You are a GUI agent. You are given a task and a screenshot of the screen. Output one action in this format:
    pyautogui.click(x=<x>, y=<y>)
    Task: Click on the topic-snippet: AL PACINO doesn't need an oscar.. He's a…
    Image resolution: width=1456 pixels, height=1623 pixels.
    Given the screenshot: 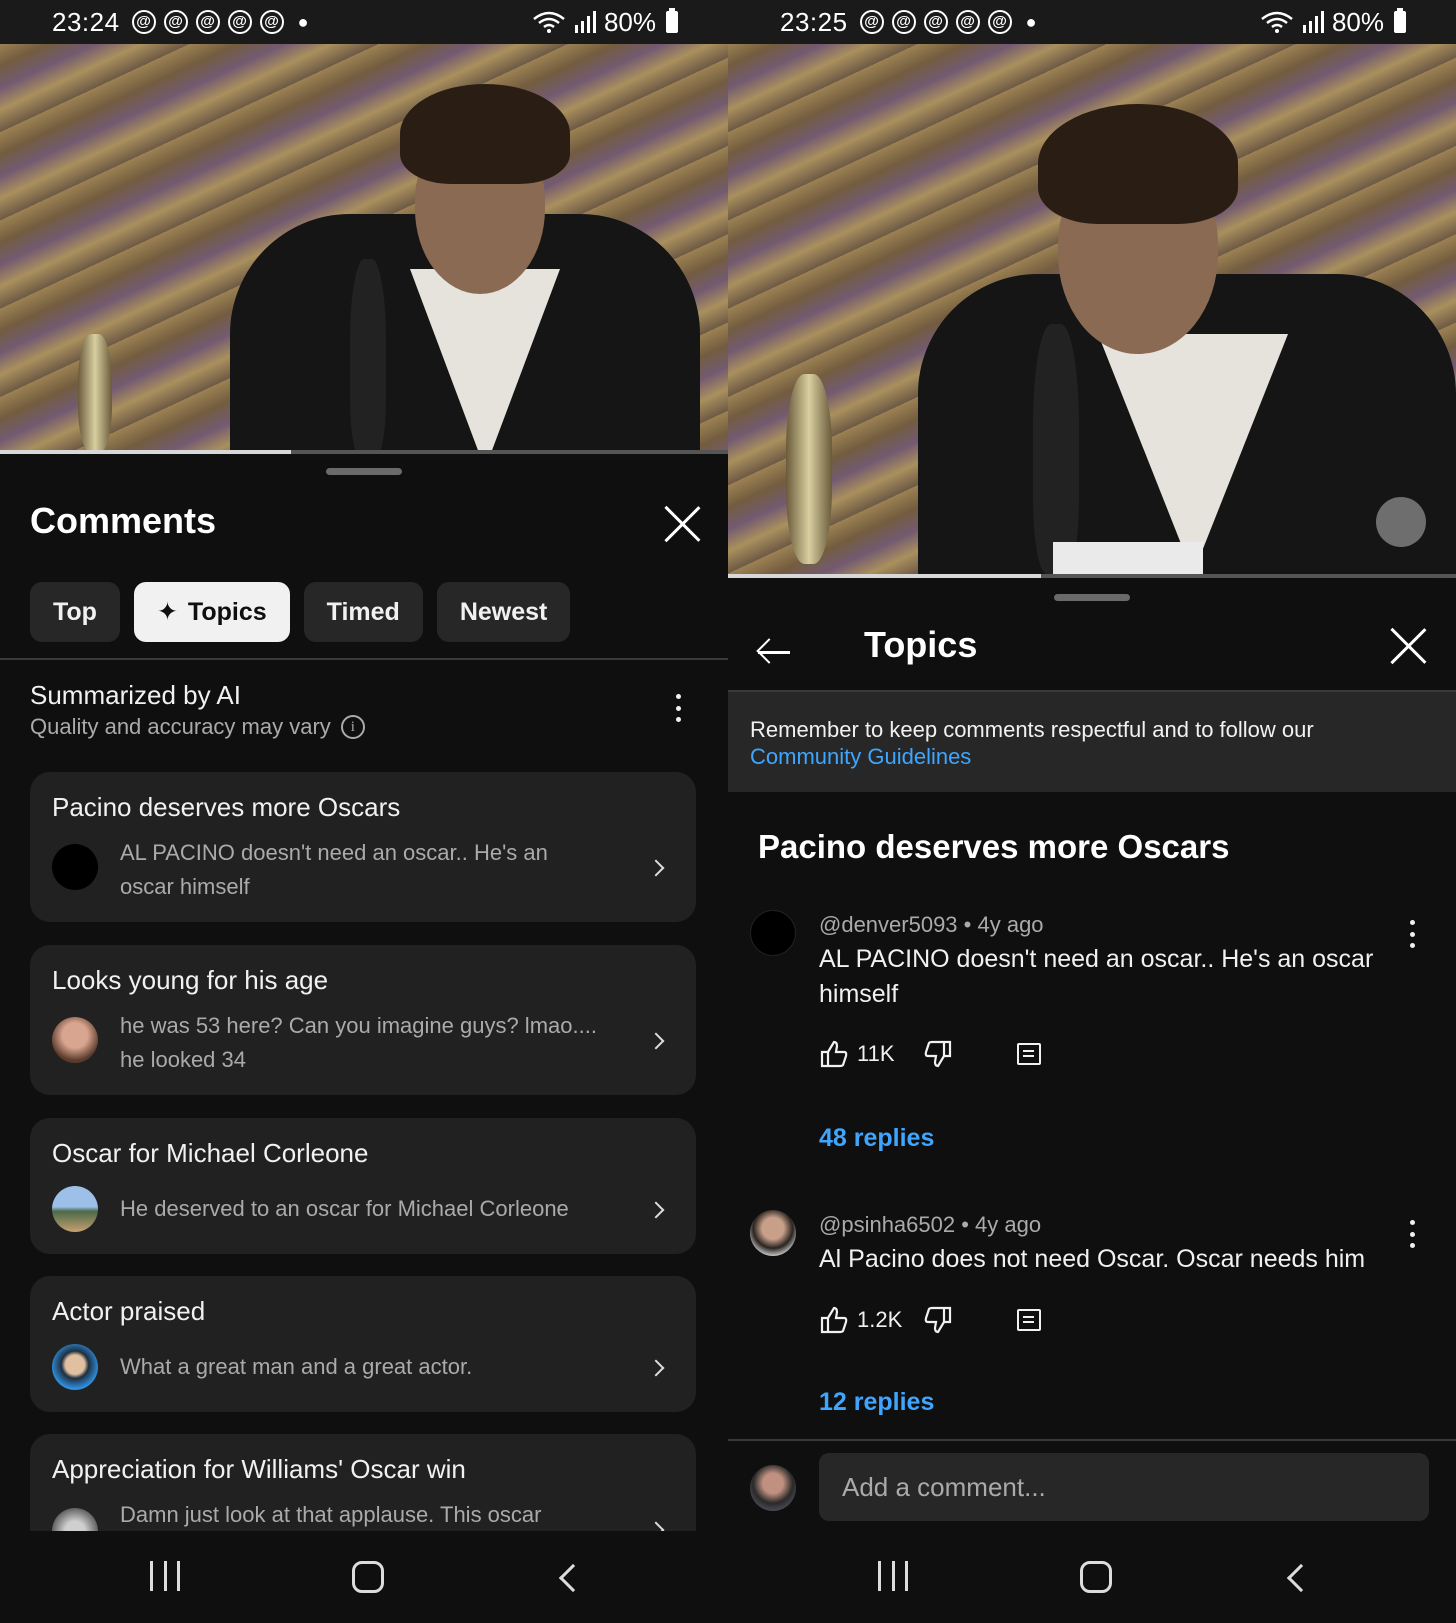 What is the action you would take?
    pyautogui.click(x=334, y=869)
    